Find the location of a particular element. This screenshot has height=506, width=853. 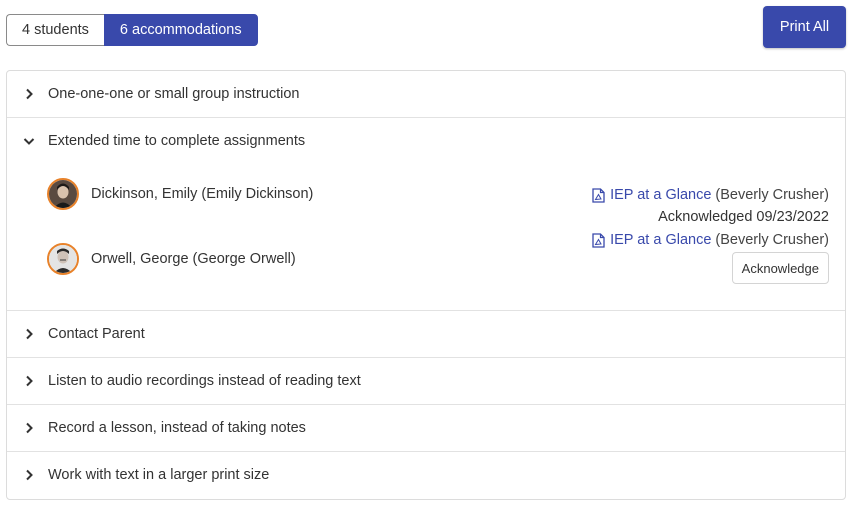

accordion-header: One-one-one or small group instruction is located at coordinates (426, 94).